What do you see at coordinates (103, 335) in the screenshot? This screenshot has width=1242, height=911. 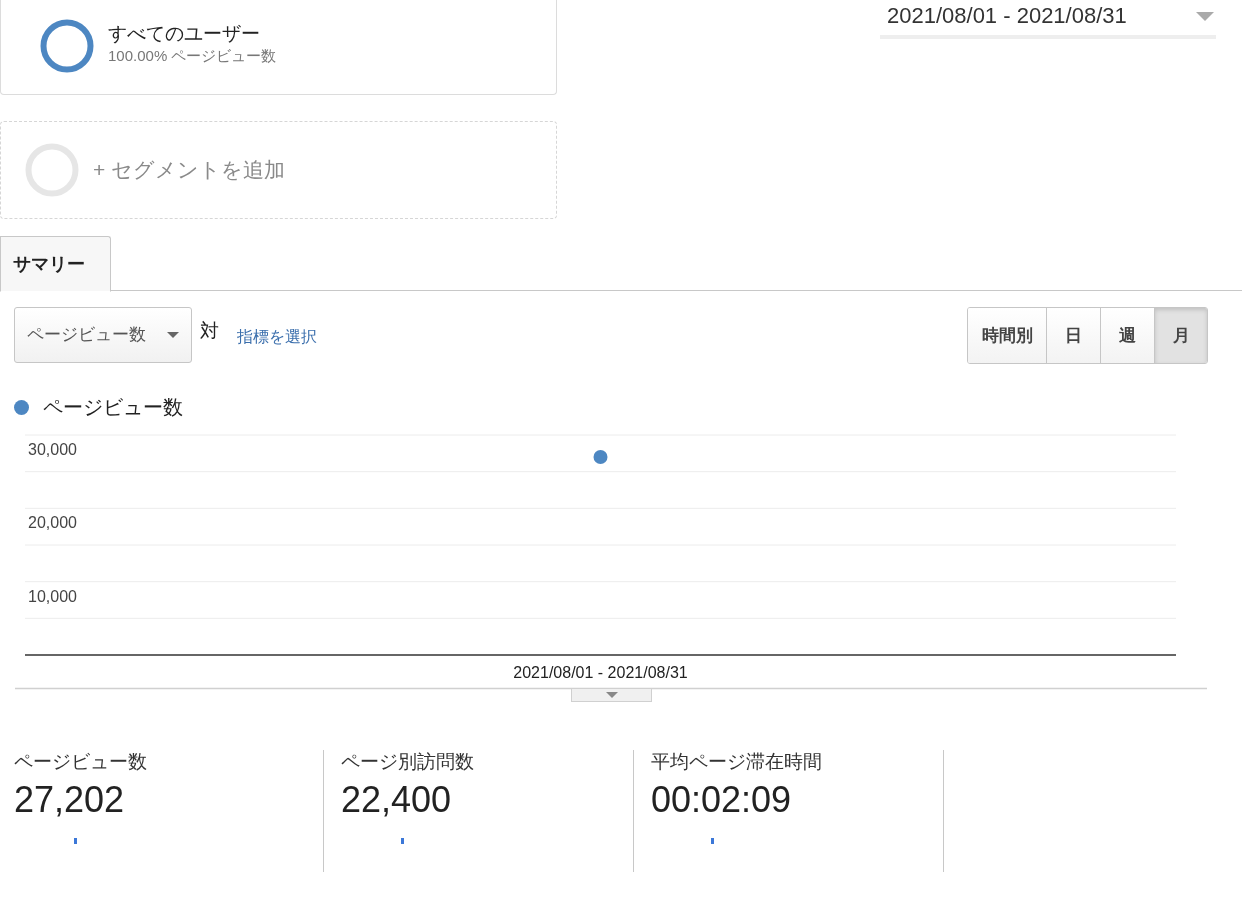 I see `metric-dropdown: ページビュー数` at bounding box center [103, 335].